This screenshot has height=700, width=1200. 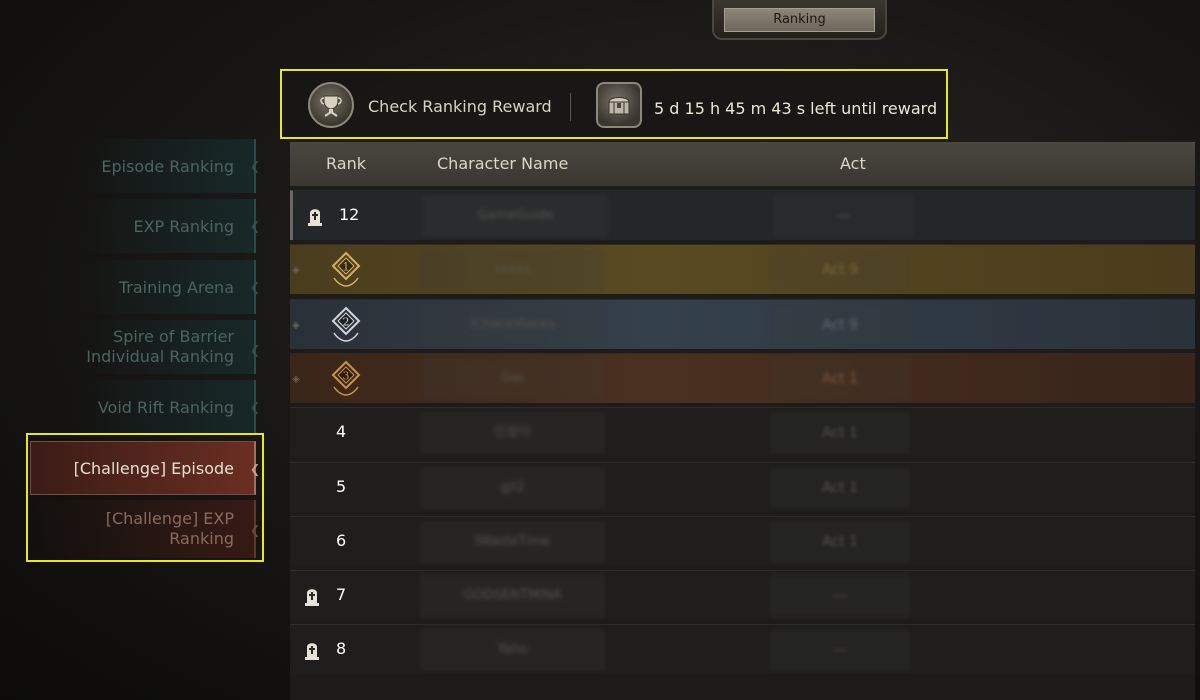 What do you see at coordinates (160, 356) in the screenshot?
I see `sidebar-item-label-line2: Individual Ranking` at bounding box center [160, 356].